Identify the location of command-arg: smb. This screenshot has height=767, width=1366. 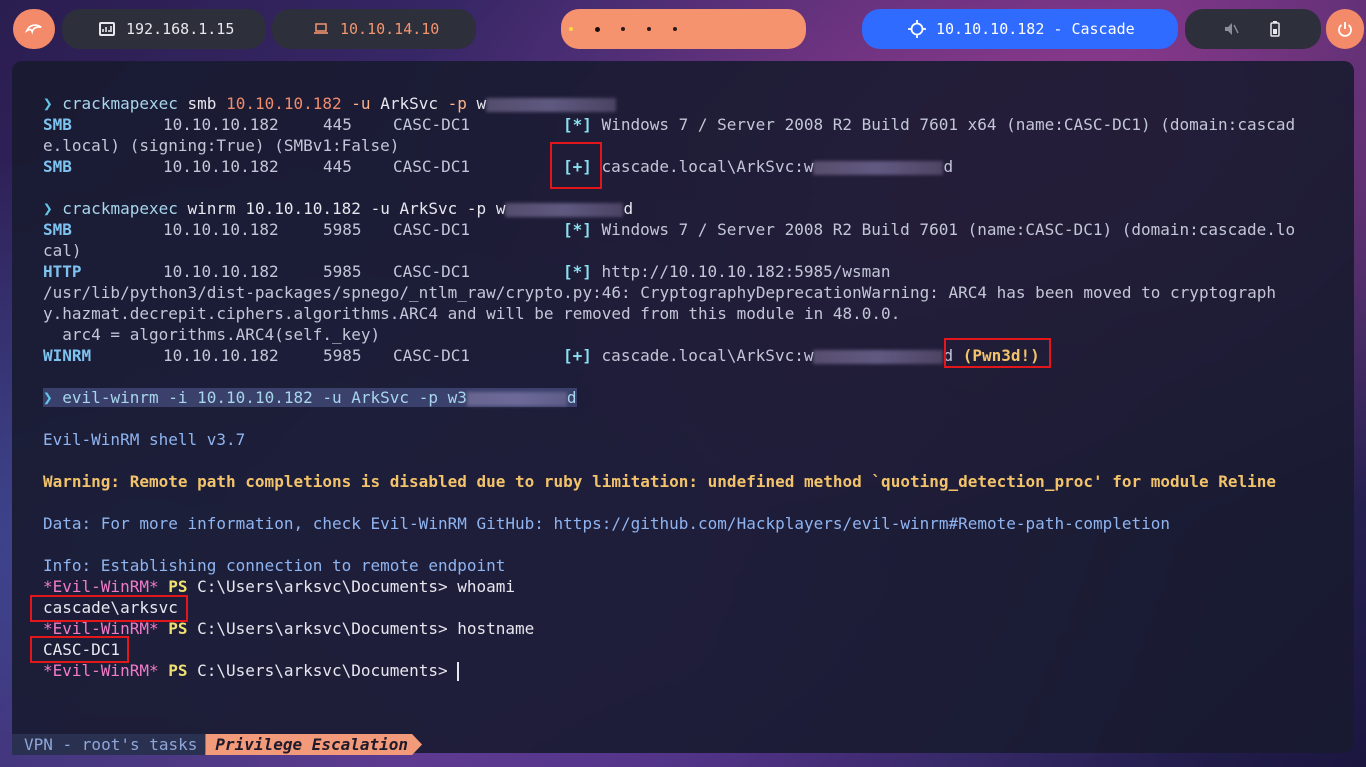
(202, 103).